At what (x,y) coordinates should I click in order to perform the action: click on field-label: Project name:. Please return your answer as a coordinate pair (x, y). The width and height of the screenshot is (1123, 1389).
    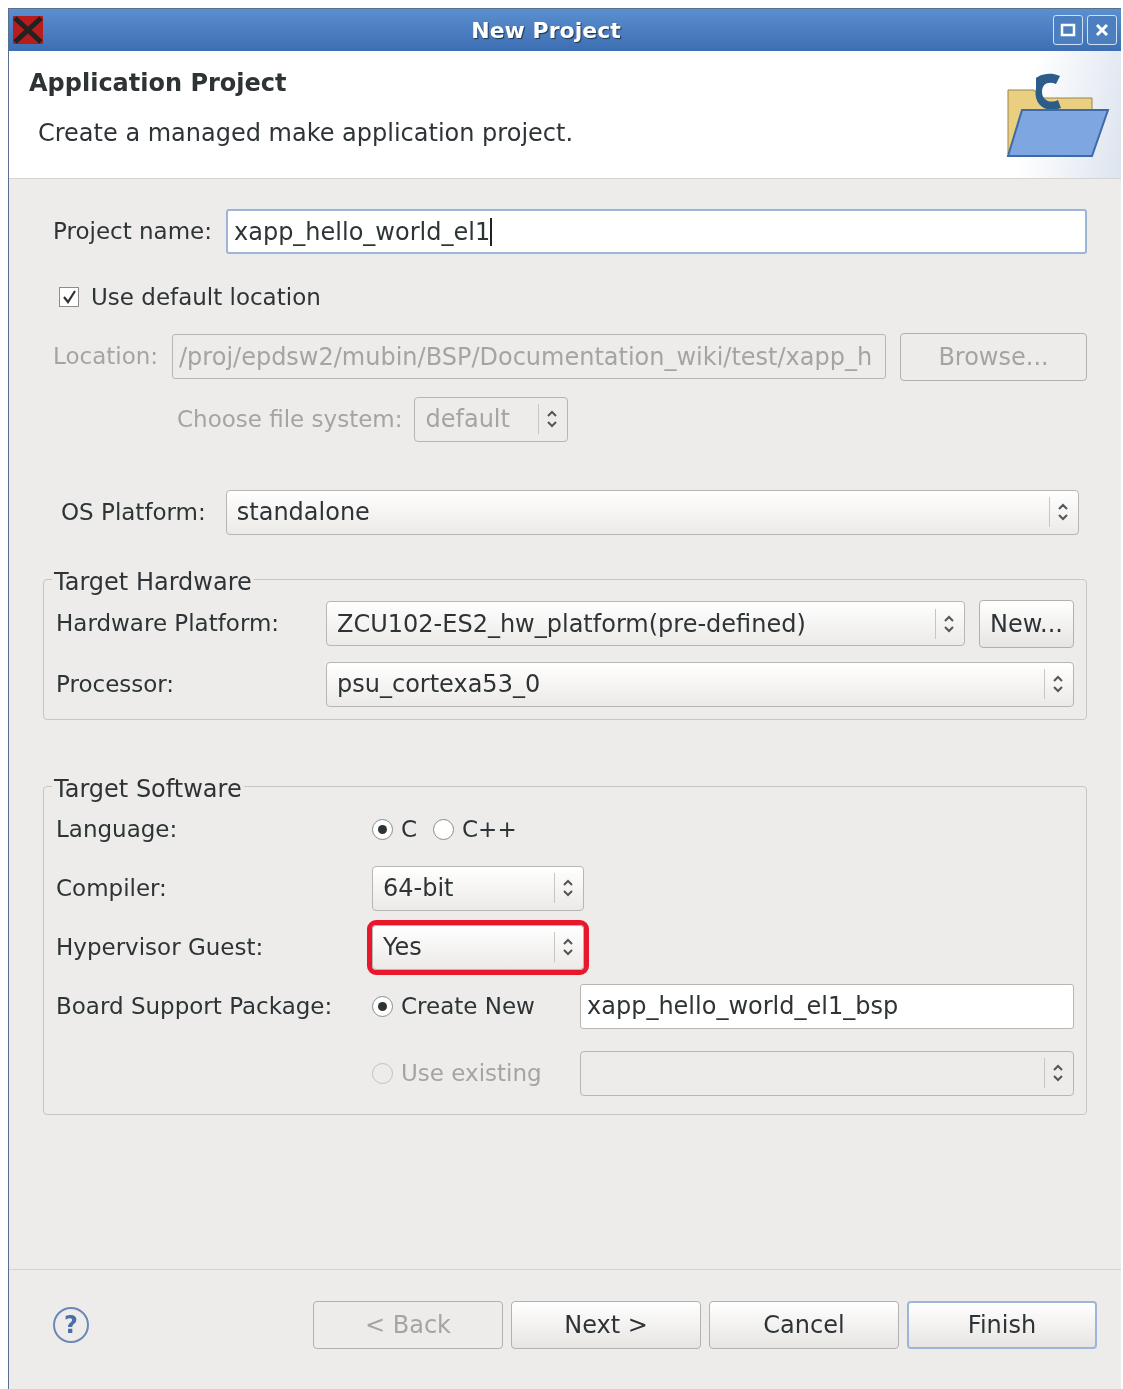
    Looking at the image, I should click on (132, 232).